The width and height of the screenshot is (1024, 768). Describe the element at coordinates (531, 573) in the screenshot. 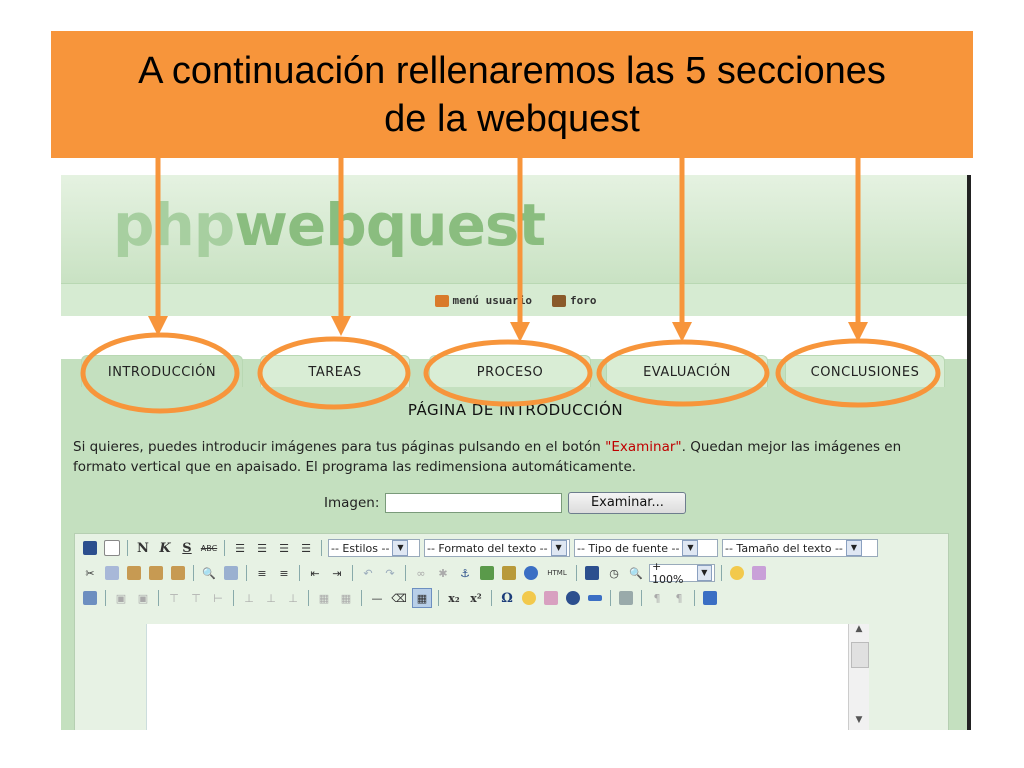

I see `help-icon` at that location.